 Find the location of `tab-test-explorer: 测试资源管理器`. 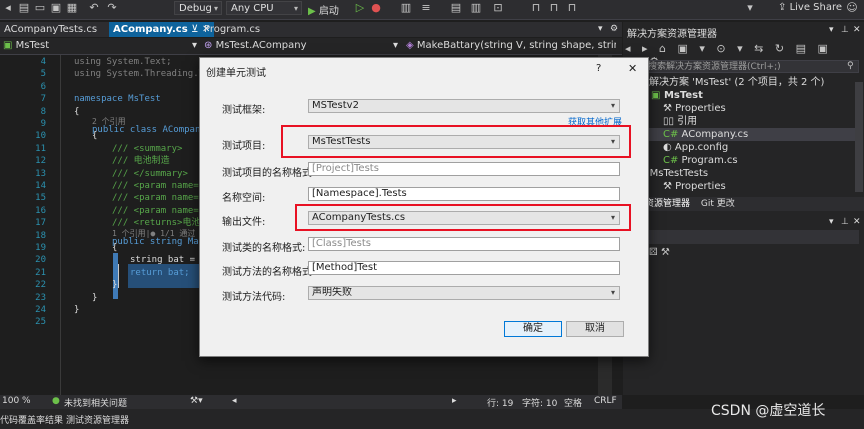

tab-test-explorer: 测试资源管理器 is located at coordinates (97, 419).